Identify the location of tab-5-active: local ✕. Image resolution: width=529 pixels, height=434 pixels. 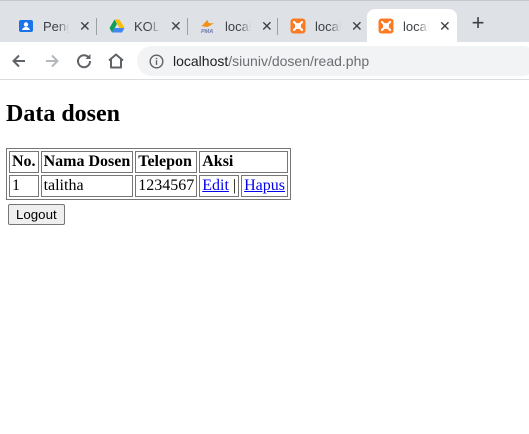
(412, 26).